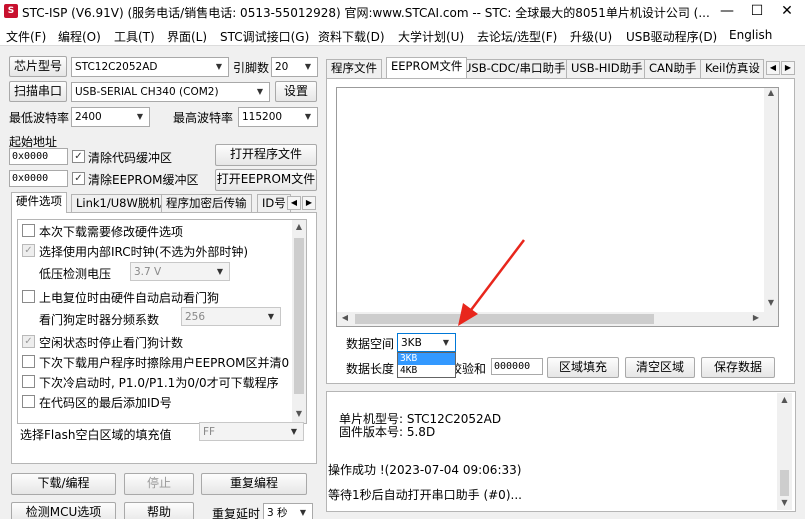  I want to click on tab-eeprom-file: EEPROM文件, so click(427, 67).